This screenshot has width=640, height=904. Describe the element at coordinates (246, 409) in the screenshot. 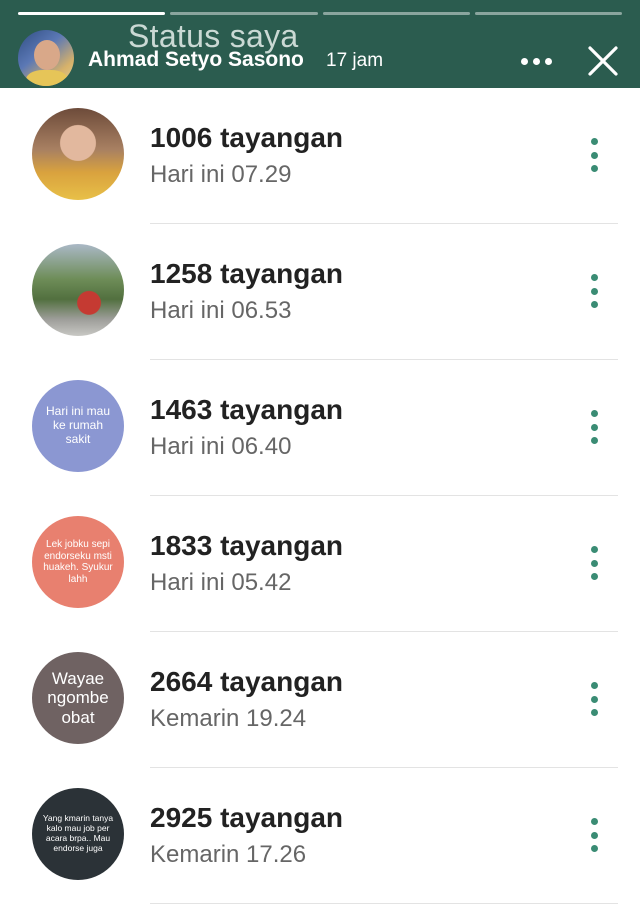

I see `view-count: 1463 tayangan` at that location.